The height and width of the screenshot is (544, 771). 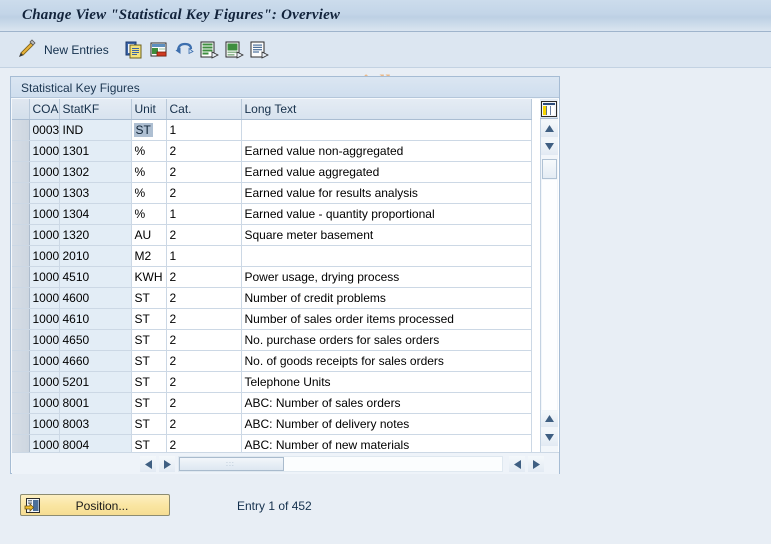 What do you see at coordinates (149, 235) in the screenshot?
I see `cell-unit: AU` at bounding box center [149, 235].